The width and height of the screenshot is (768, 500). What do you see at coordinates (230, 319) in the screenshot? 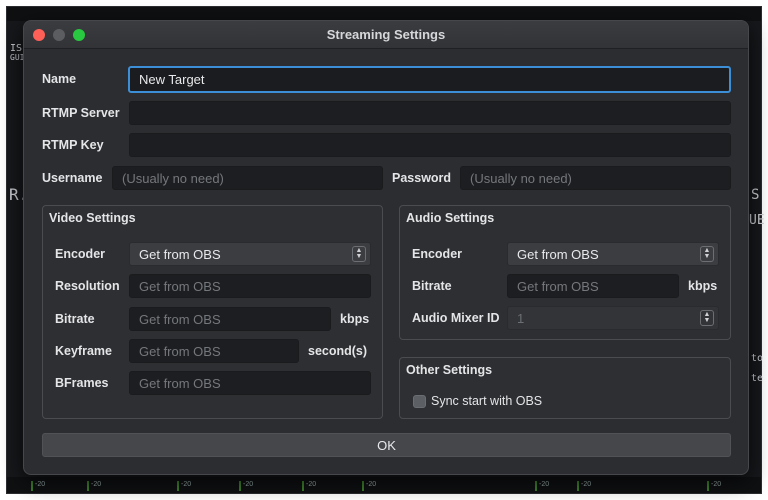
I see `video-bitrate-input: Get from OBS` at bounding box center [230, 319].